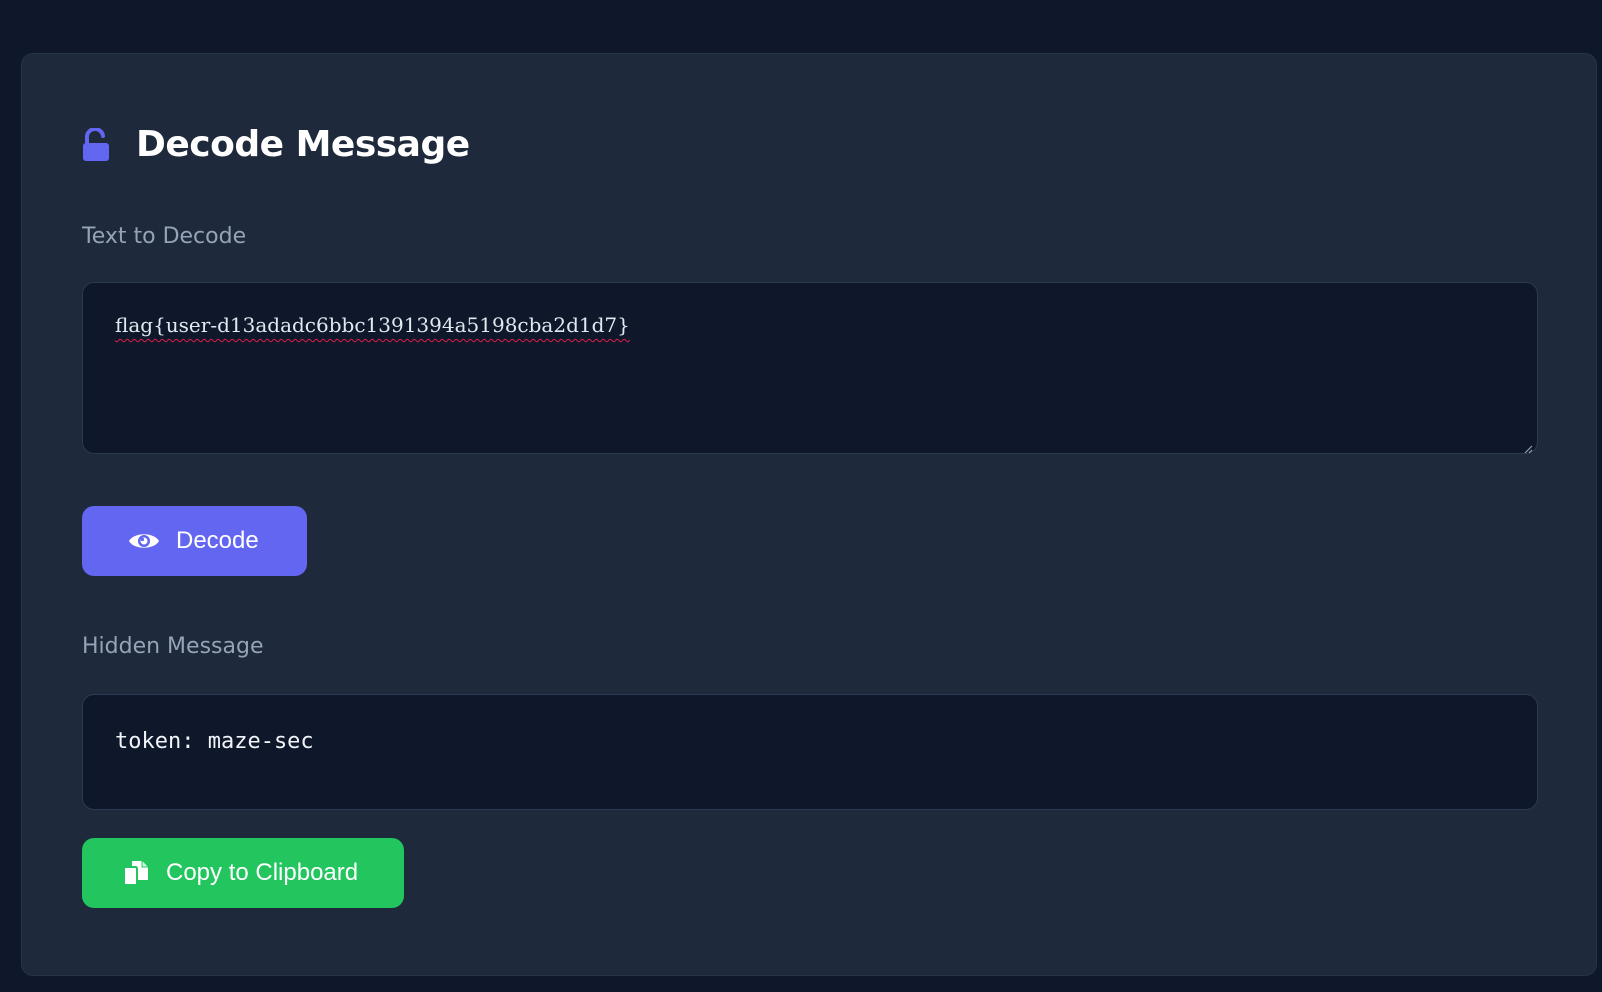 Image resolution: width=1602 pixels, height=992 pixels. I want to click on decode-button: Decode, so click(194, 541).